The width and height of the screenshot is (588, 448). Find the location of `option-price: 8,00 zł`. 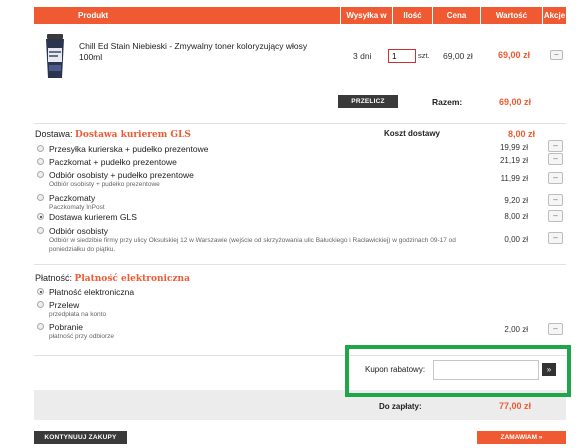

option-price: 8,00 zł is located at coordinates (516, 216).